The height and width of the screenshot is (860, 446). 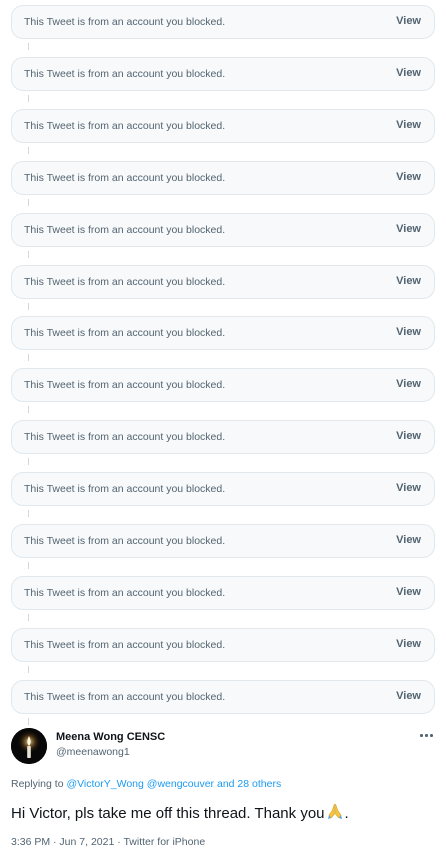 I want to click on tweet-header: Meena Wong CENSC @meenawong1, so click(x=223, y=744).